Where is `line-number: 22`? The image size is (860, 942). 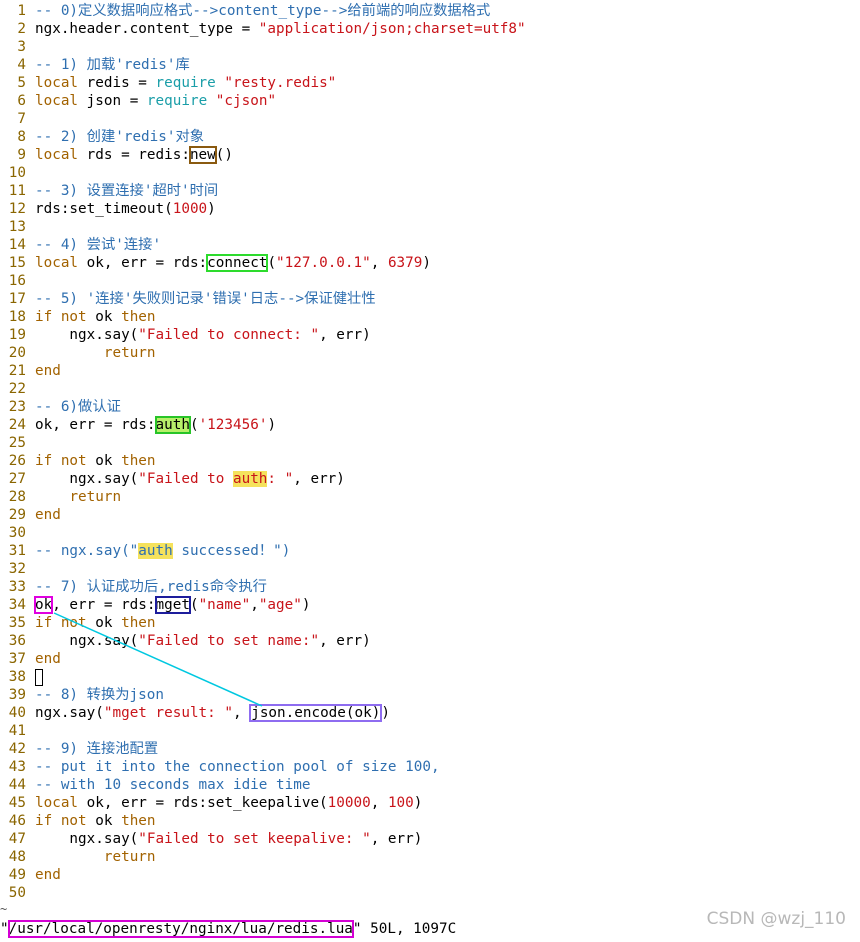 line-number: 22 is located at coordinates (17, 389).